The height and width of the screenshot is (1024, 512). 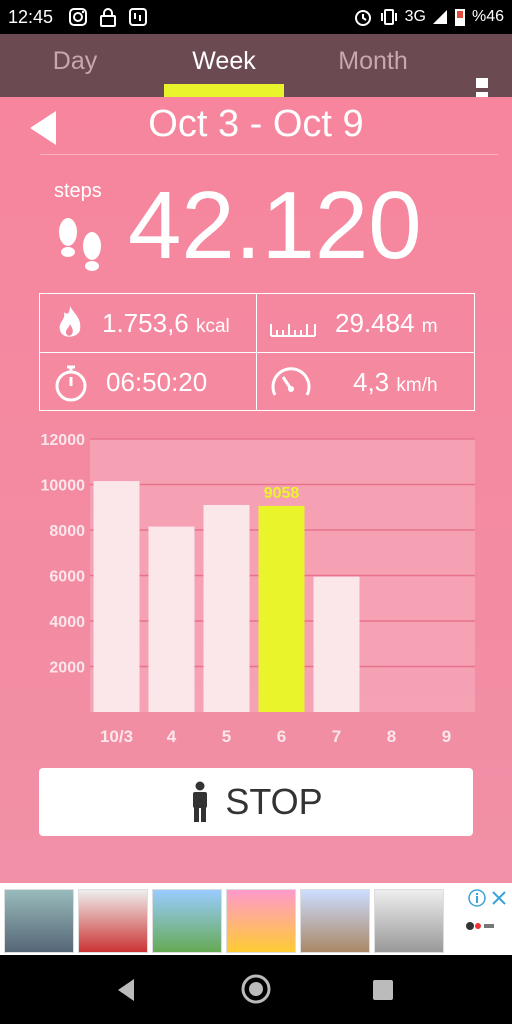 I want to click on network-type: 3G, so click(x=415, y=16).